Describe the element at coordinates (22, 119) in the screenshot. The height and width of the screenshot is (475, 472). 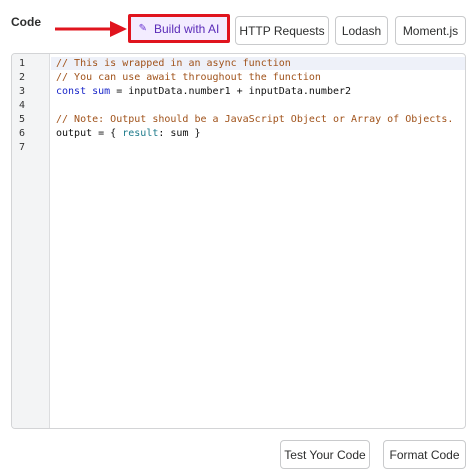
I see `line-number: 5` at that location.